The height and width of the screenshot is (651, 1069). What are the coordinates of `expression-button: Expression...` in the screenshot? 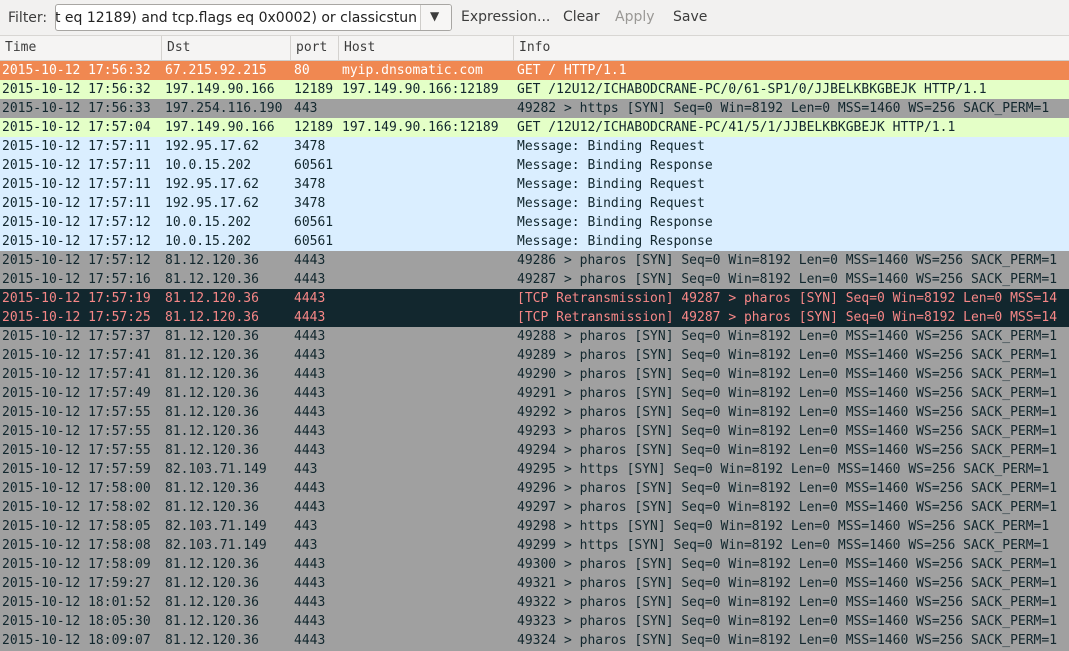 It's located at (505, 17).